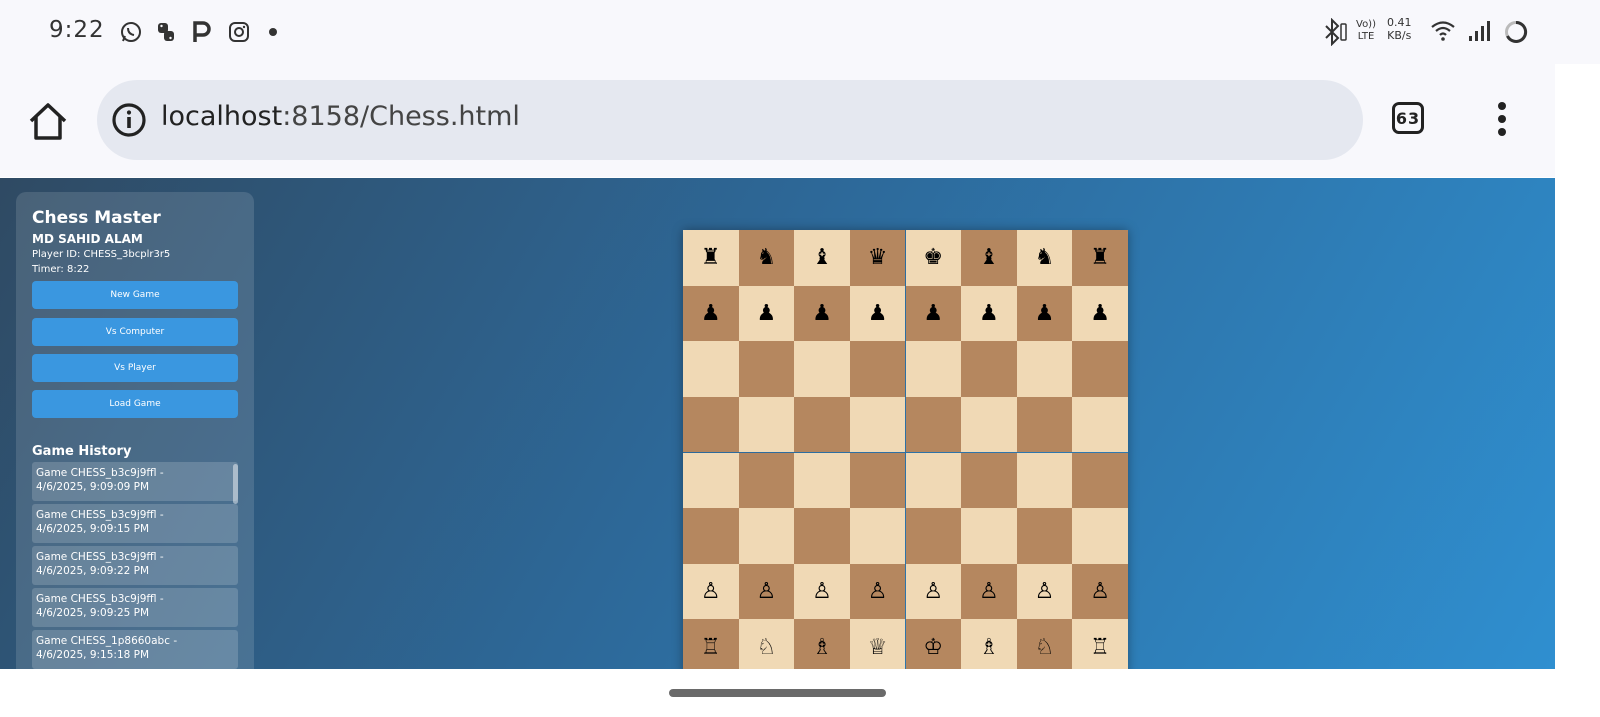 The width and height of the screenshot is (1600, 717). What do you see at coordinates (1100, 369) in the screenshot?
I see `square-h6` at bounding box center [1100, 369].